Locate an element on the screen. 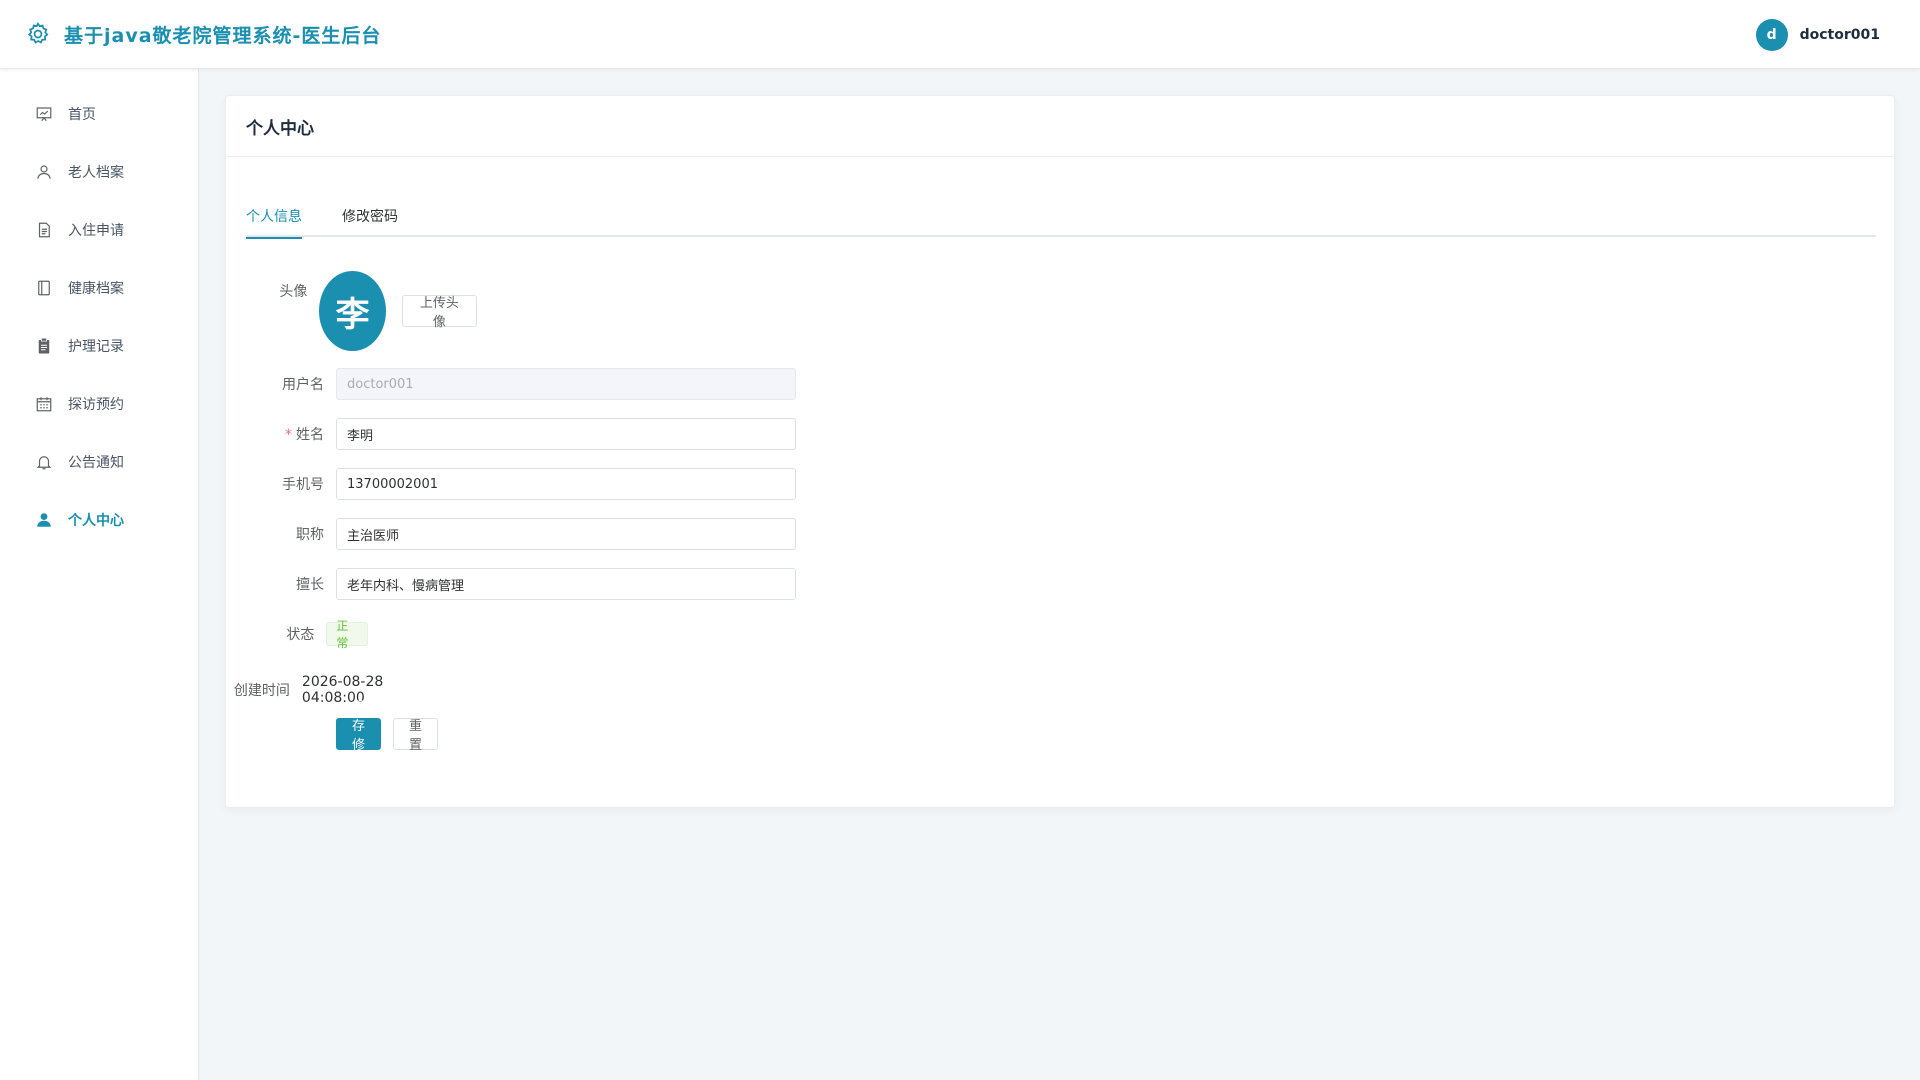 This screenshot has width=1920, height=1080. status-label: 状态 is located at coordinates (300, 635).